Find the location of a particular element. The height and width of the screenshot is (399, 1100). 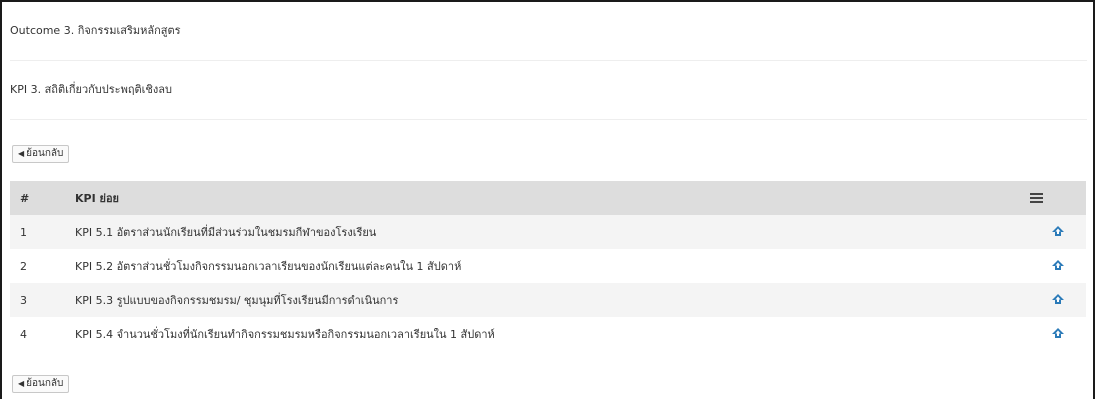

back-button-bottom: ◀ ย้อนกลับ is located at coordinates (41, 384).